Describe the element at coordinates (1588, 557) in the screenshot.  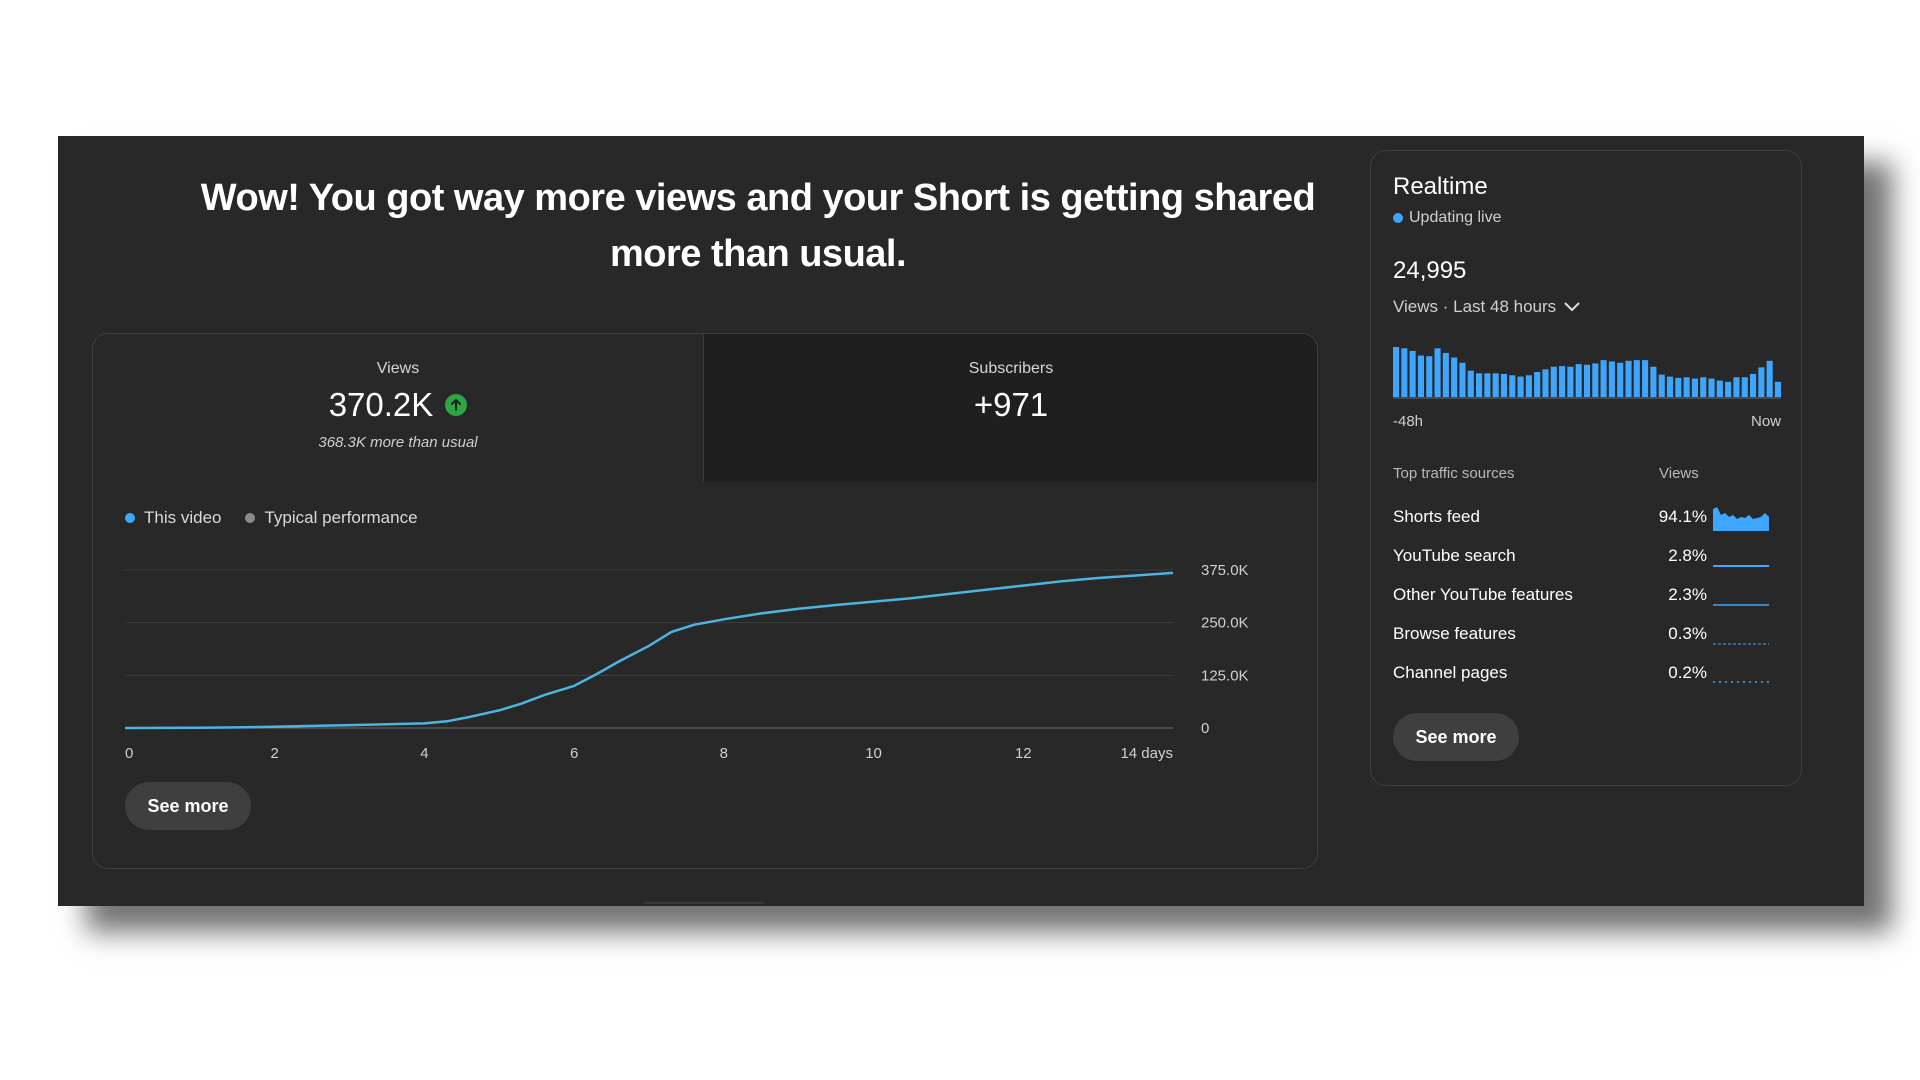
I see `traffic-row: YouTube search 2.8%` at that location.